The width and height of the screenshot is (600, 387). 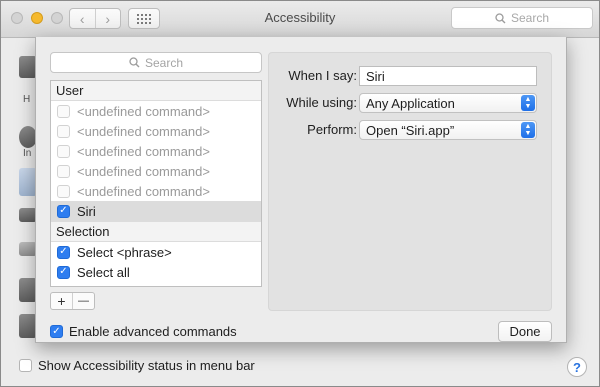 I want to click on list-section-header-user: User, so click(x=156, y=91).